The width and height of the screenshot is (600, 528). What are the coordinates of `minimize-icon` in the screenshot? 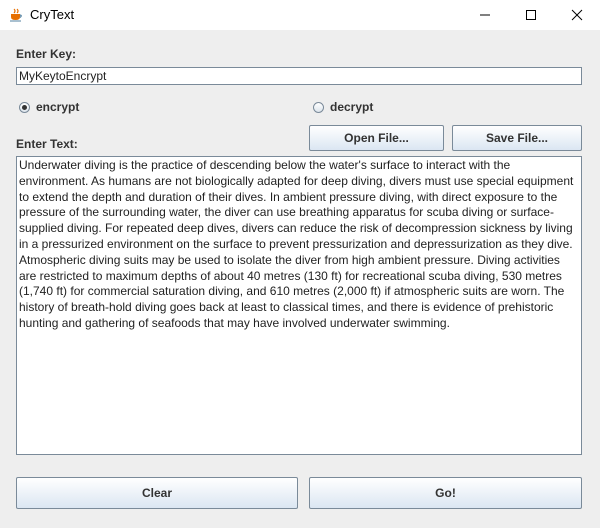 It's located at (485, 15).